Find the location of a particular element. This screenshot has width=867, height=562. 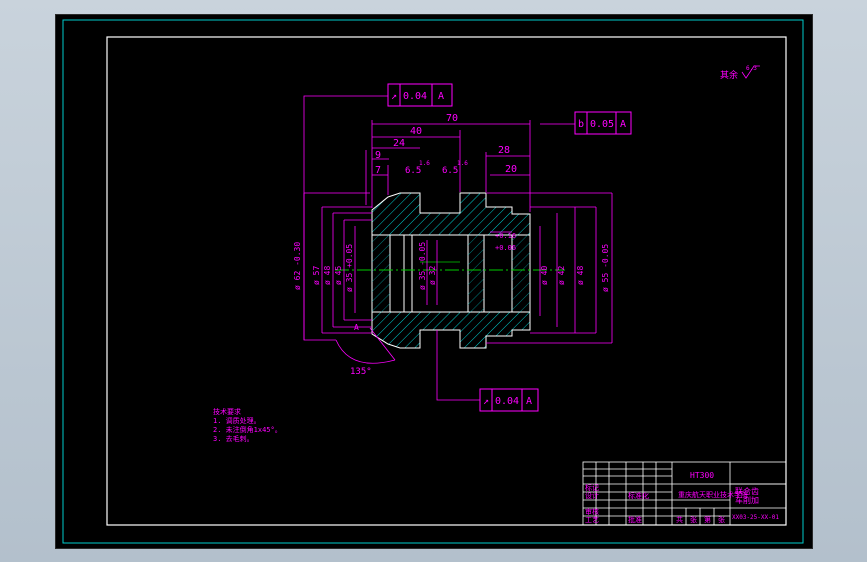

rough-2: 6.5 is located at coordinates (450, 171).